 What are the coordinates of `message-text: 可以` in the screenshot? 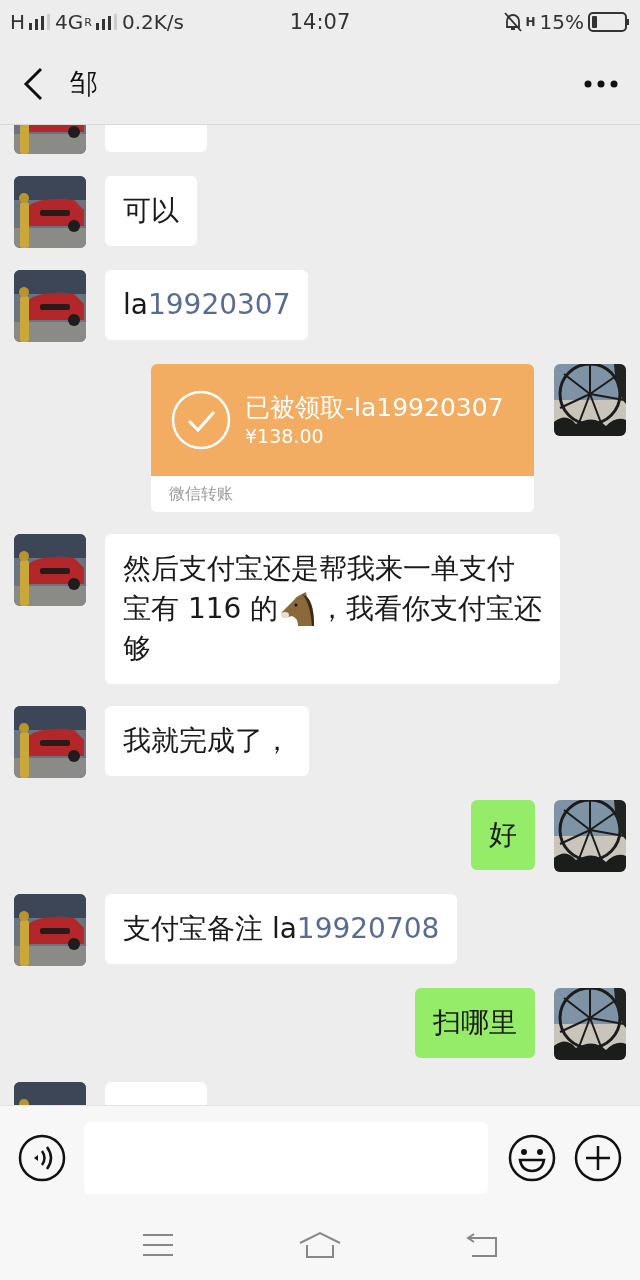 It's located at (151, 211).